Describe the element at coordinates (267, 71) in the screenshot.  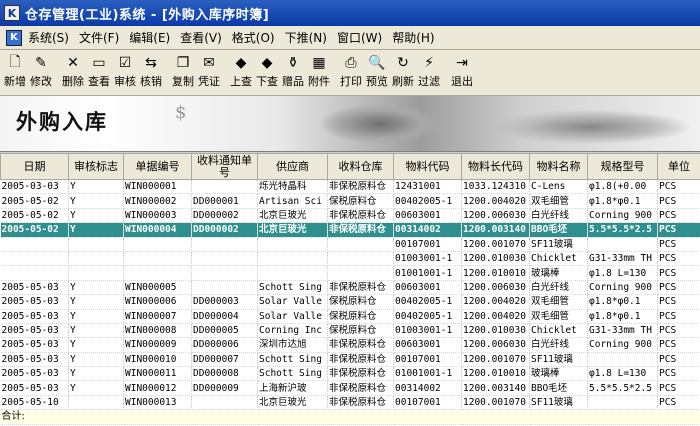
I see `toolbar-button-down-query: ◆ 下查` at that location.